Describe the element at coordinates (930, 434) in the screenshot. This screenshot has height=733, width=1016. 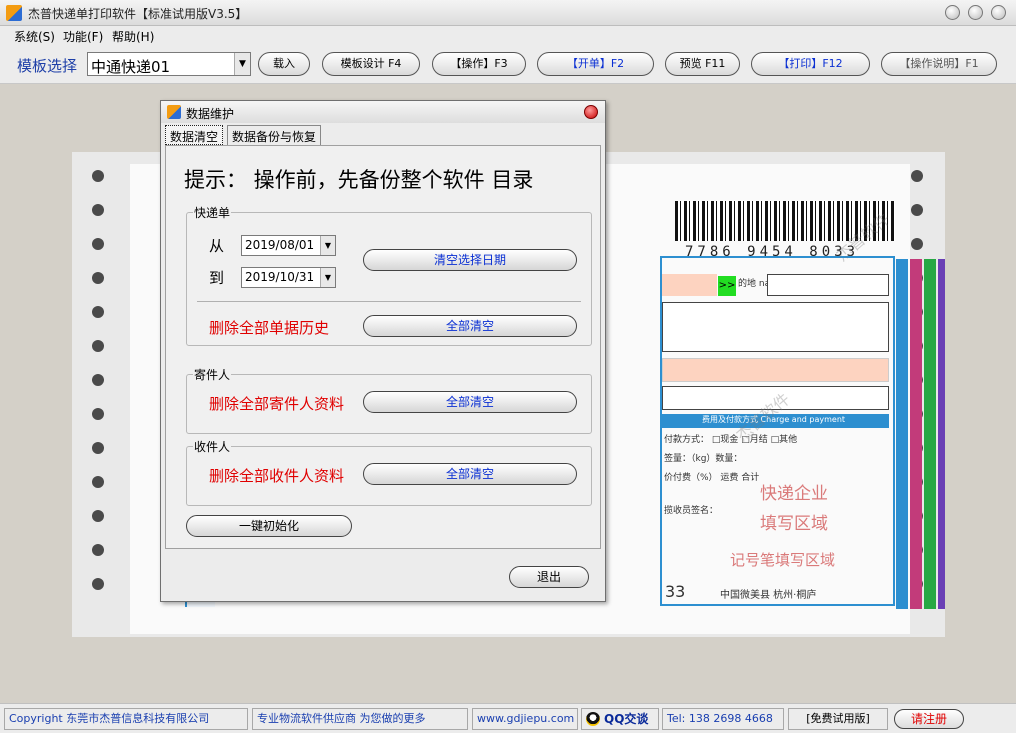
I see `stripe-green` at that location.